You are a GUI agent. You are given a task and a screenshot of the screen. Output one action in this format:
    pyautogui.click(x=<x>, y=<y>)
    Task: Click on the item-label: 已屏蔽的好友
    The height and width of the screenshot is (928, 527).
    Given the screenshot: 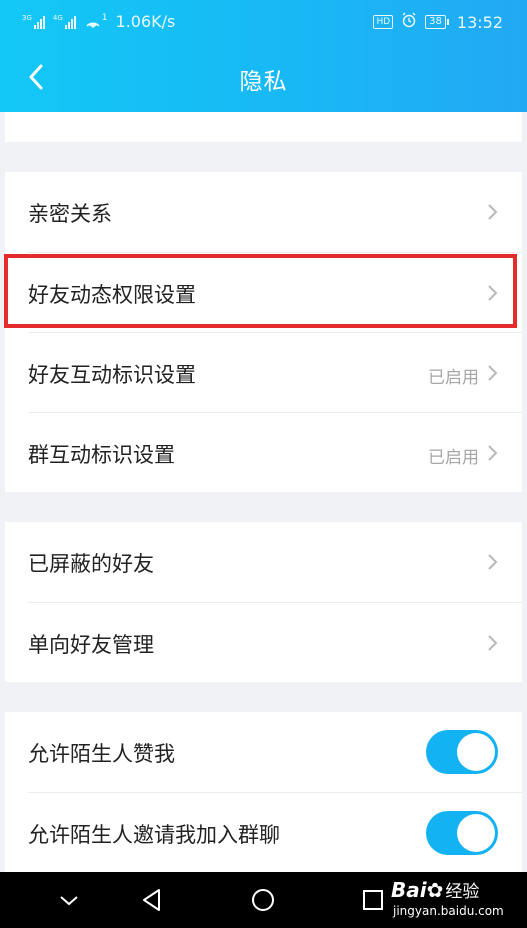 What is the action you would take?
    pyautogui.click(x=91, y=564)
    